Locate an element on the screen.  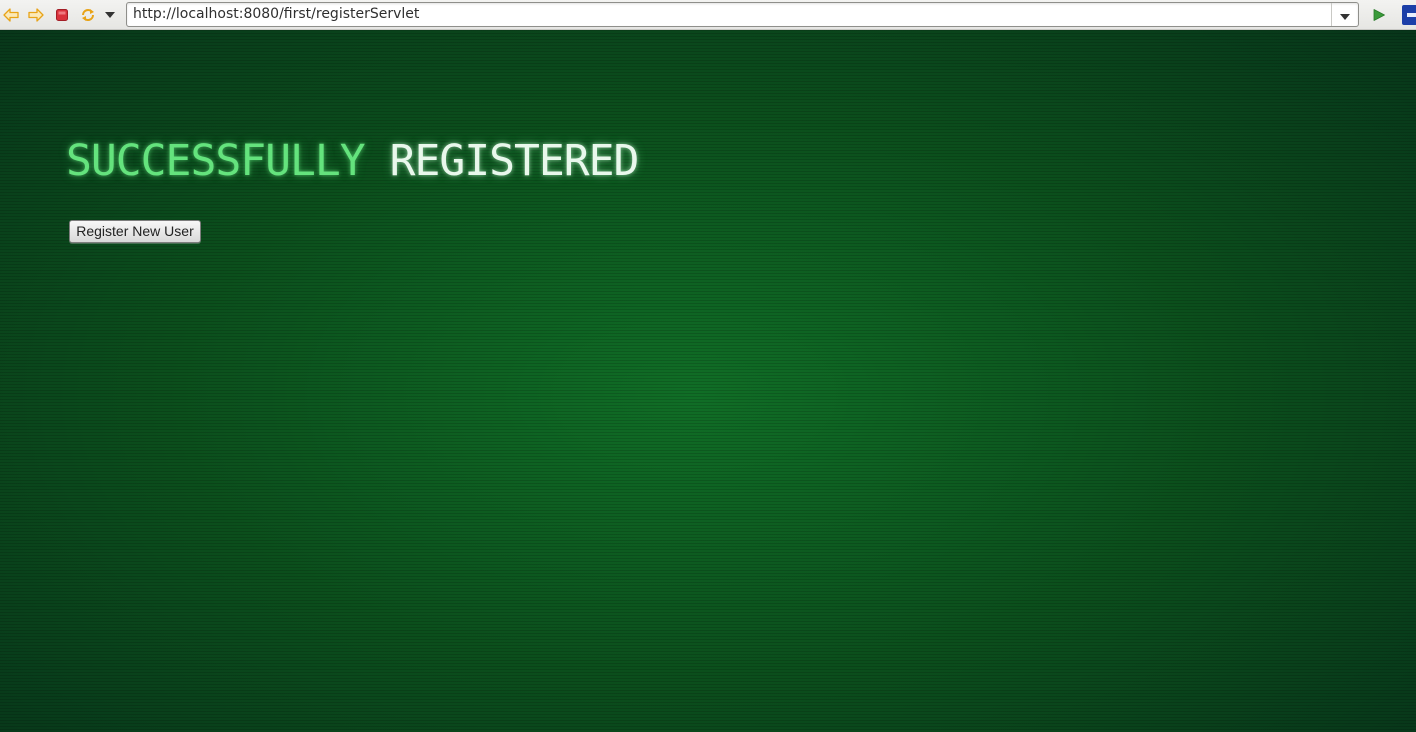
forward-arrow-icon is located at coordinates (36, 15).